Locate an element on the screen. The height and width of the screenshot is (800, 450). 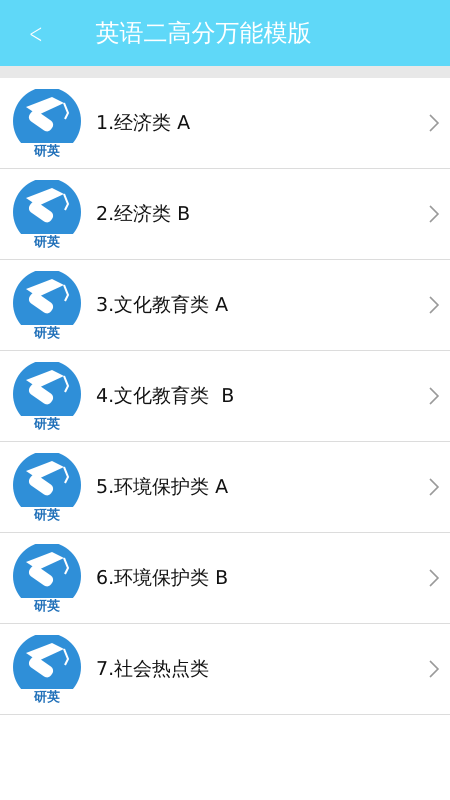
list-item: 研英 5.环境保护类 A is located at coordinates (225, 487).